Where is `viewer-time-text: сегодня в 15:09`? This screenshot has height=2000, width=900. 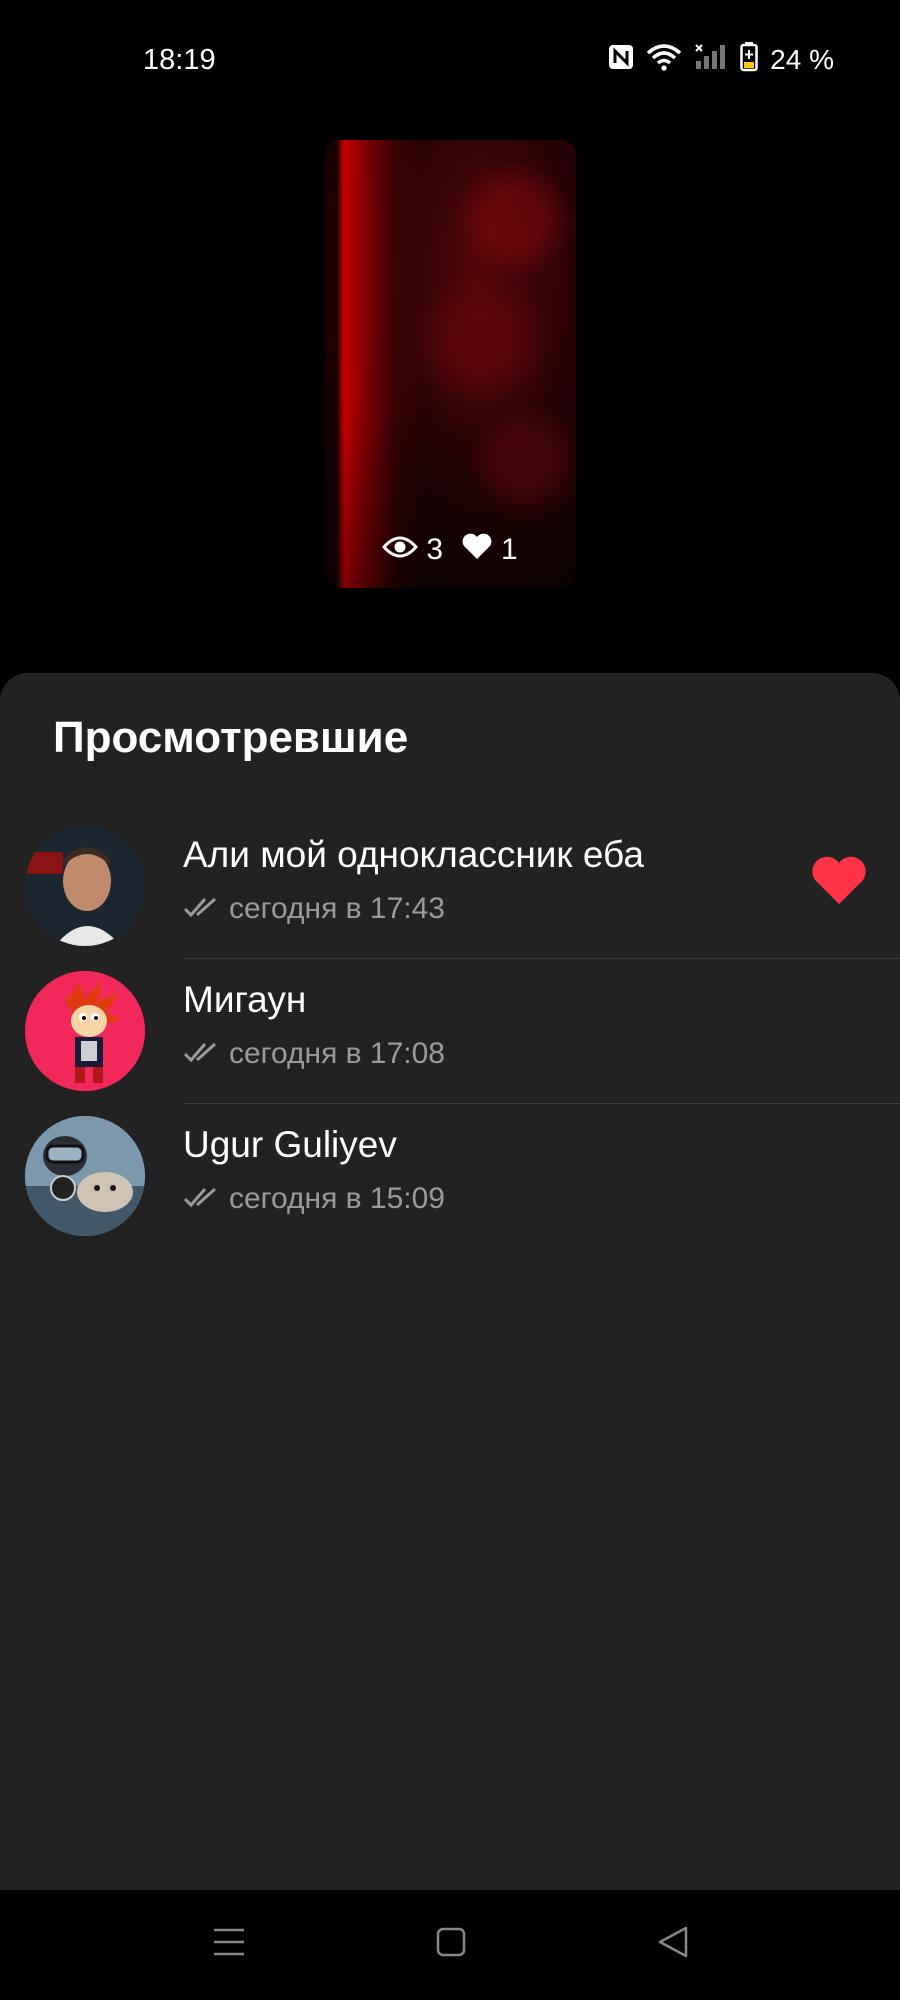 viewer-time-text: сегодня в 15:09 is located at coordinates (337, 1198).